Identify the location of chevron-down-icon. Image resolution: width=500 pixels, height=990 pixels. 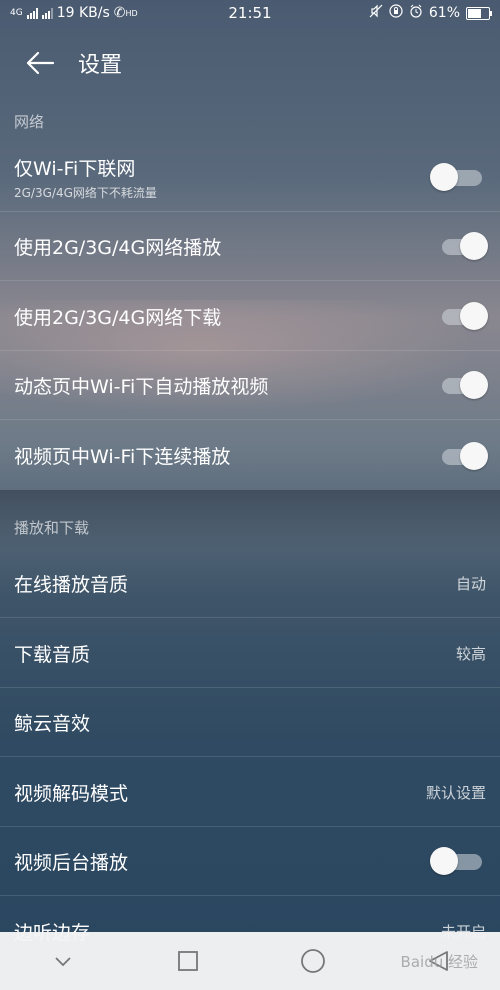
(62, 962).